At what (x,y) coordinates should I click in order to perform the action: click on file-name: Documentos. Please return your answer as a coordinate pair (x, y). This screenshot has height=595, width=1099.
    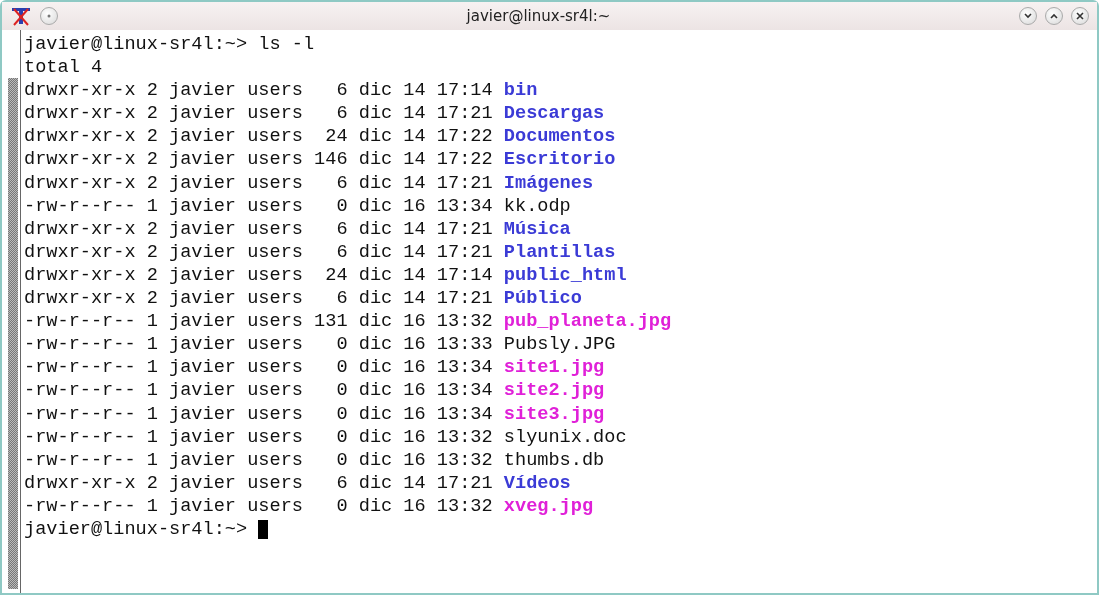
    Looking at the image, I should click on (559, 137).